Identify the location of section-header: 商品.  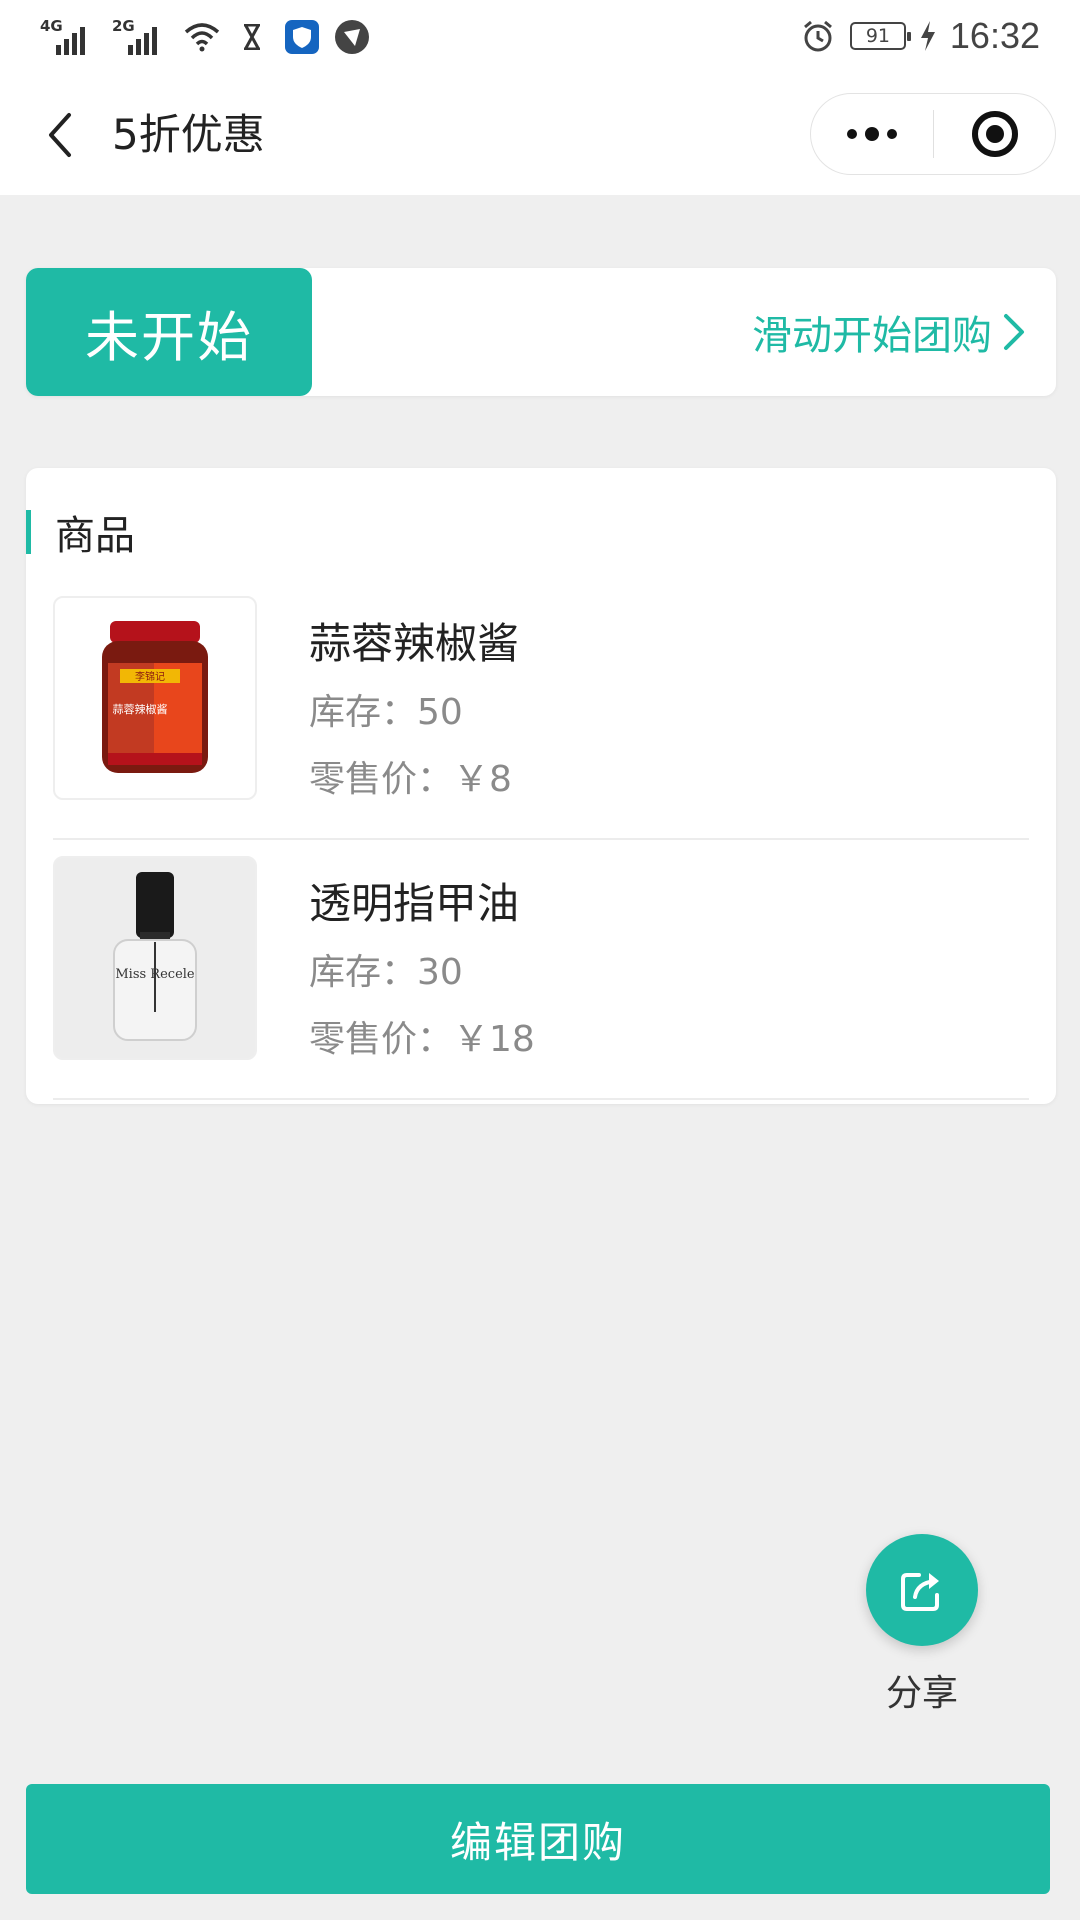
(80, 532).